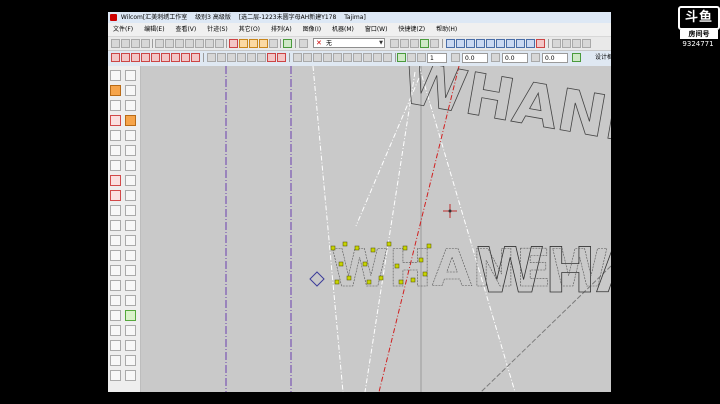 The width and height of the screenshot is (720, 404). What do you see at coordinates (115, 165) in the screenshot?
I see `satin-col-icon` at bounding box center [115, 165].